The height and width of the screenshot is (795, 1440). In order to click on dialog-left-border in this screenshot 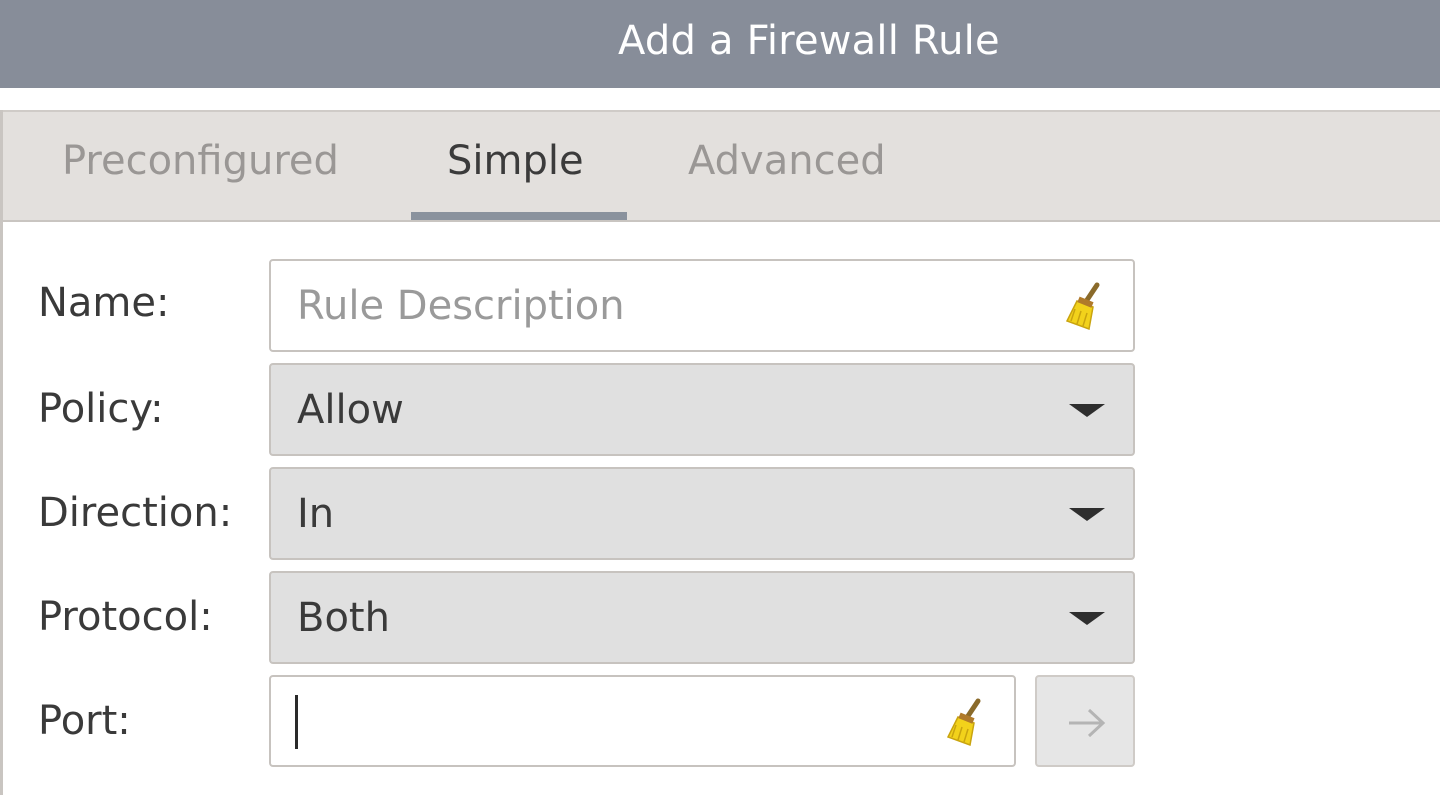, I will do `click(1, 452)`.